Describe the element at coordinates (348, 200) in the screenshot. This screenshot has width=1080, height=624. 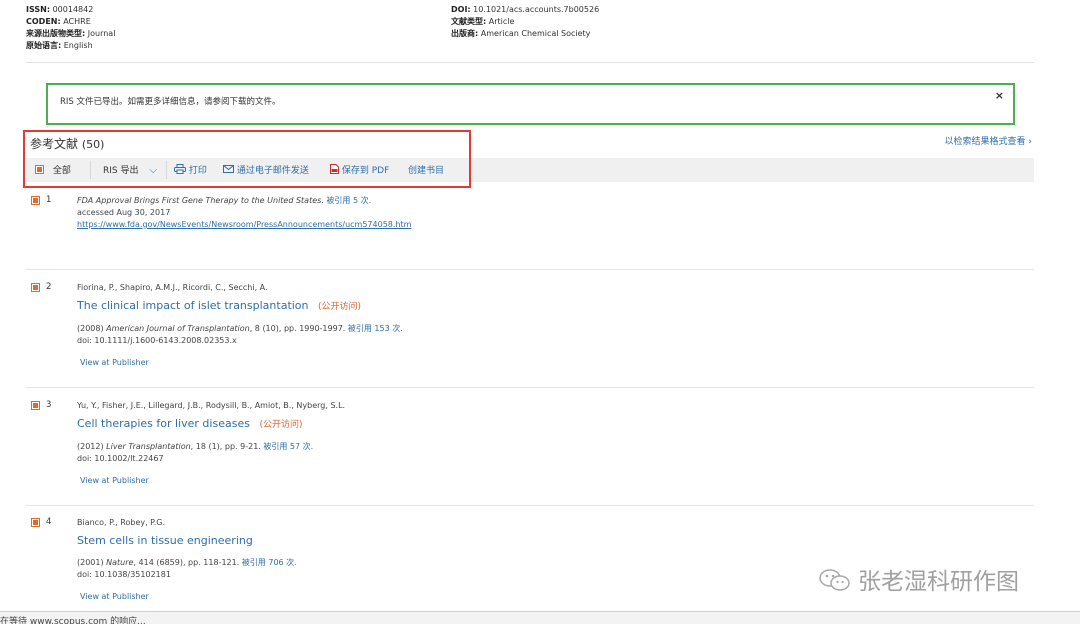
I see `cited-by-link: 被引用 5 次.` at that location.